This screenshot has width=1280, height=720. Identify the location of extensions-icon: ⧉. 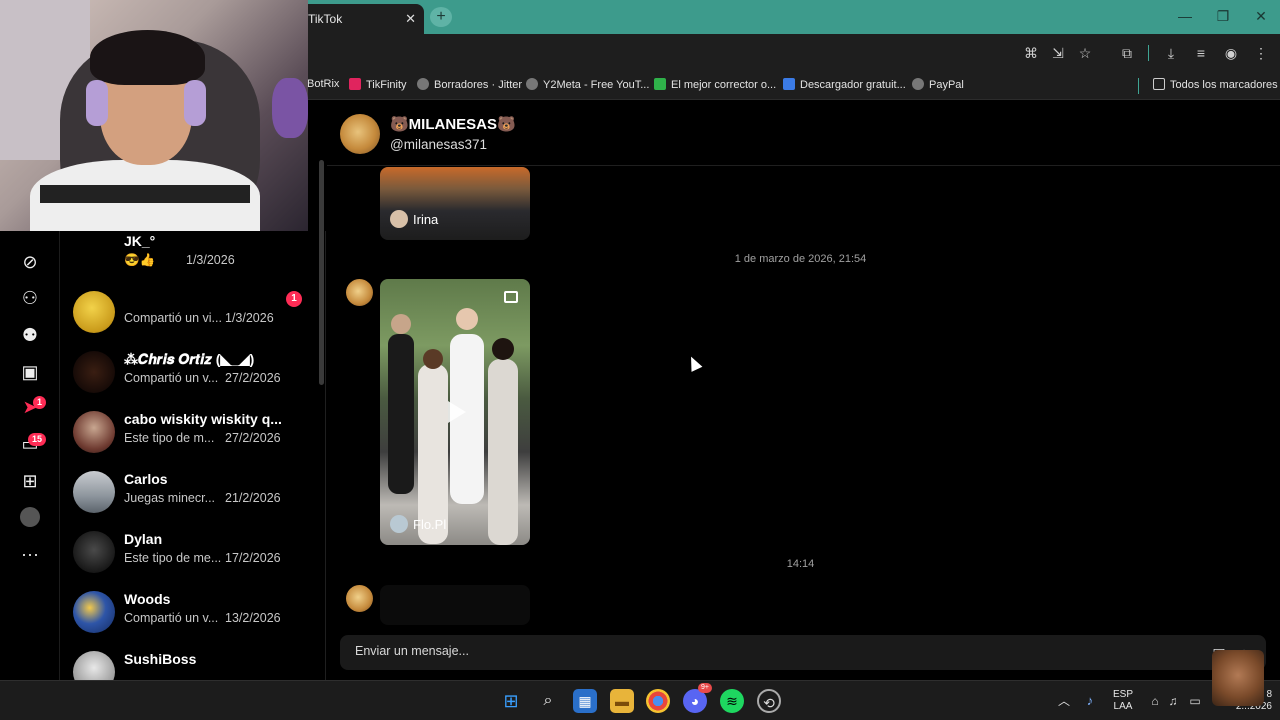
(1127, 53).